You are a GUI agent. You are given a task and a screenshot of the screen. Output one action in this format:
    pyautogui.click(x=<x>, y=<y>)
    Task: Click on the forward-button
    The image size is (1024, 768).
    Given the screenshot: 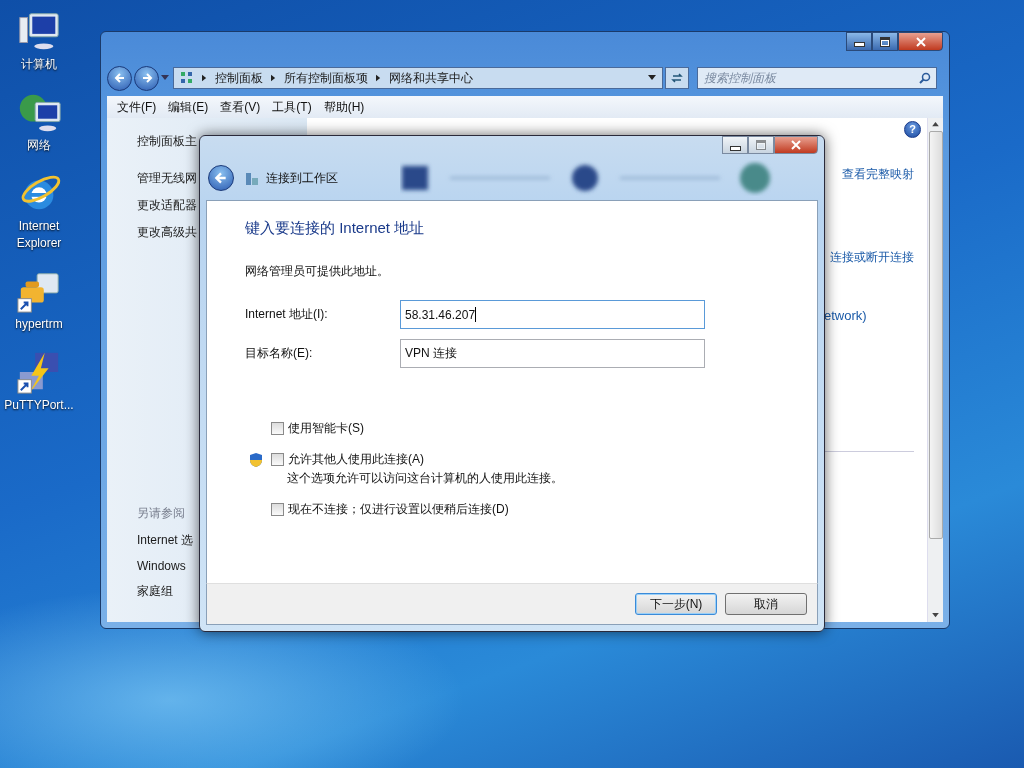 What is the action you would take?
    pyautogui.click(x=146, y=78)
    